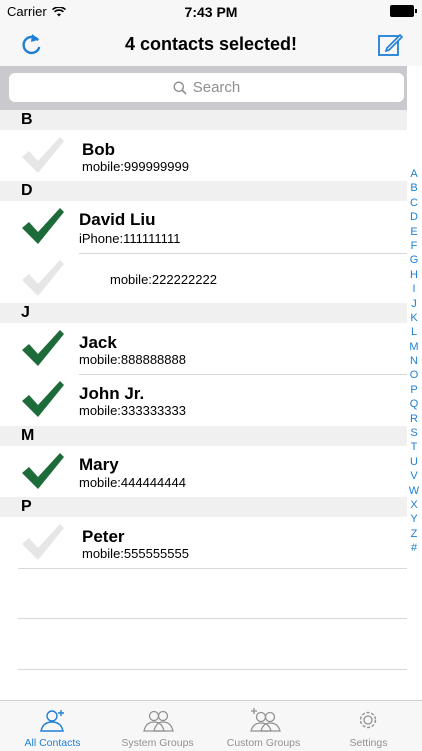 This screenshot has height=751, width=422. What do you see at coordinates (263, 743) in the screenshot?
I see `tab-label: Custom Groups` at bounding box center [263, 743].